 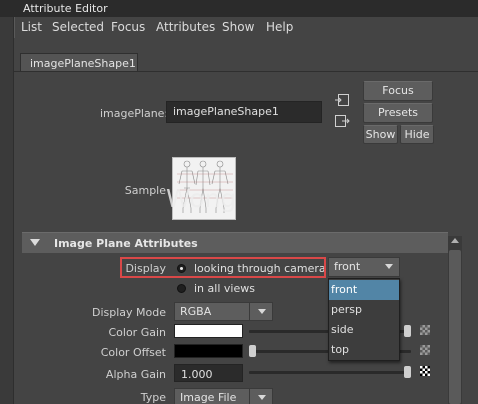 What do you see at coordinates (364, 310) in the screenshot?
I see `dropdown-option-persp: persp` at bounding box center [364, 310].